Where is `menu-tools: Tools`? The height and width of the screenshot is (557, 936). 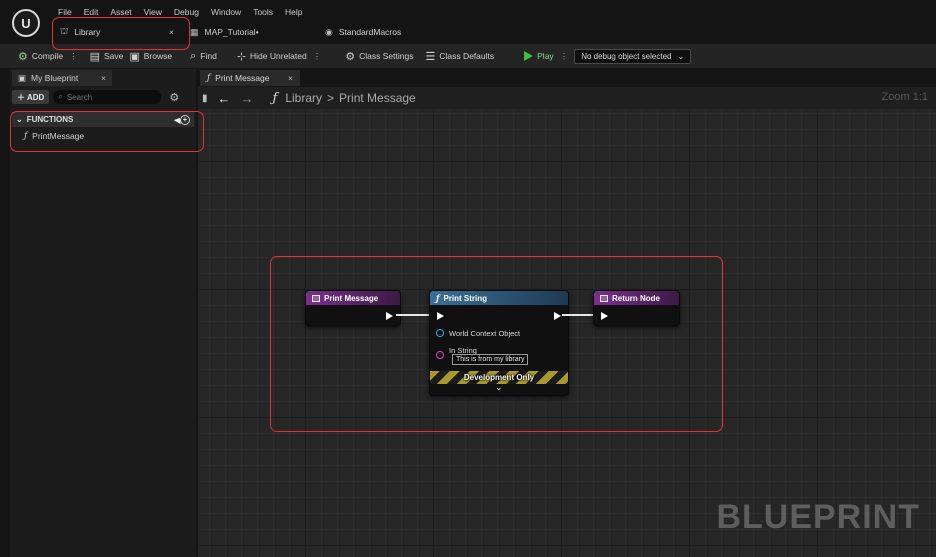
menu-tools: Tools is located at coordinates (263, 12).